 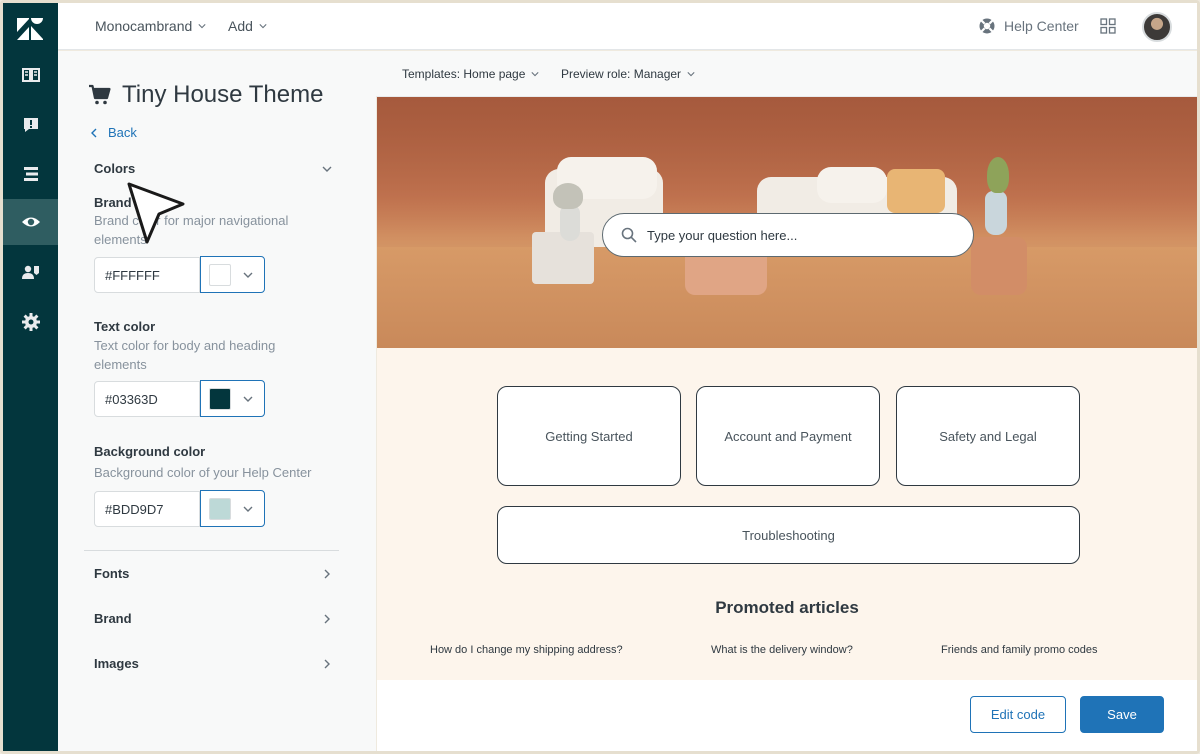 I want to click on gear-icon, so click(x=30, y=322).